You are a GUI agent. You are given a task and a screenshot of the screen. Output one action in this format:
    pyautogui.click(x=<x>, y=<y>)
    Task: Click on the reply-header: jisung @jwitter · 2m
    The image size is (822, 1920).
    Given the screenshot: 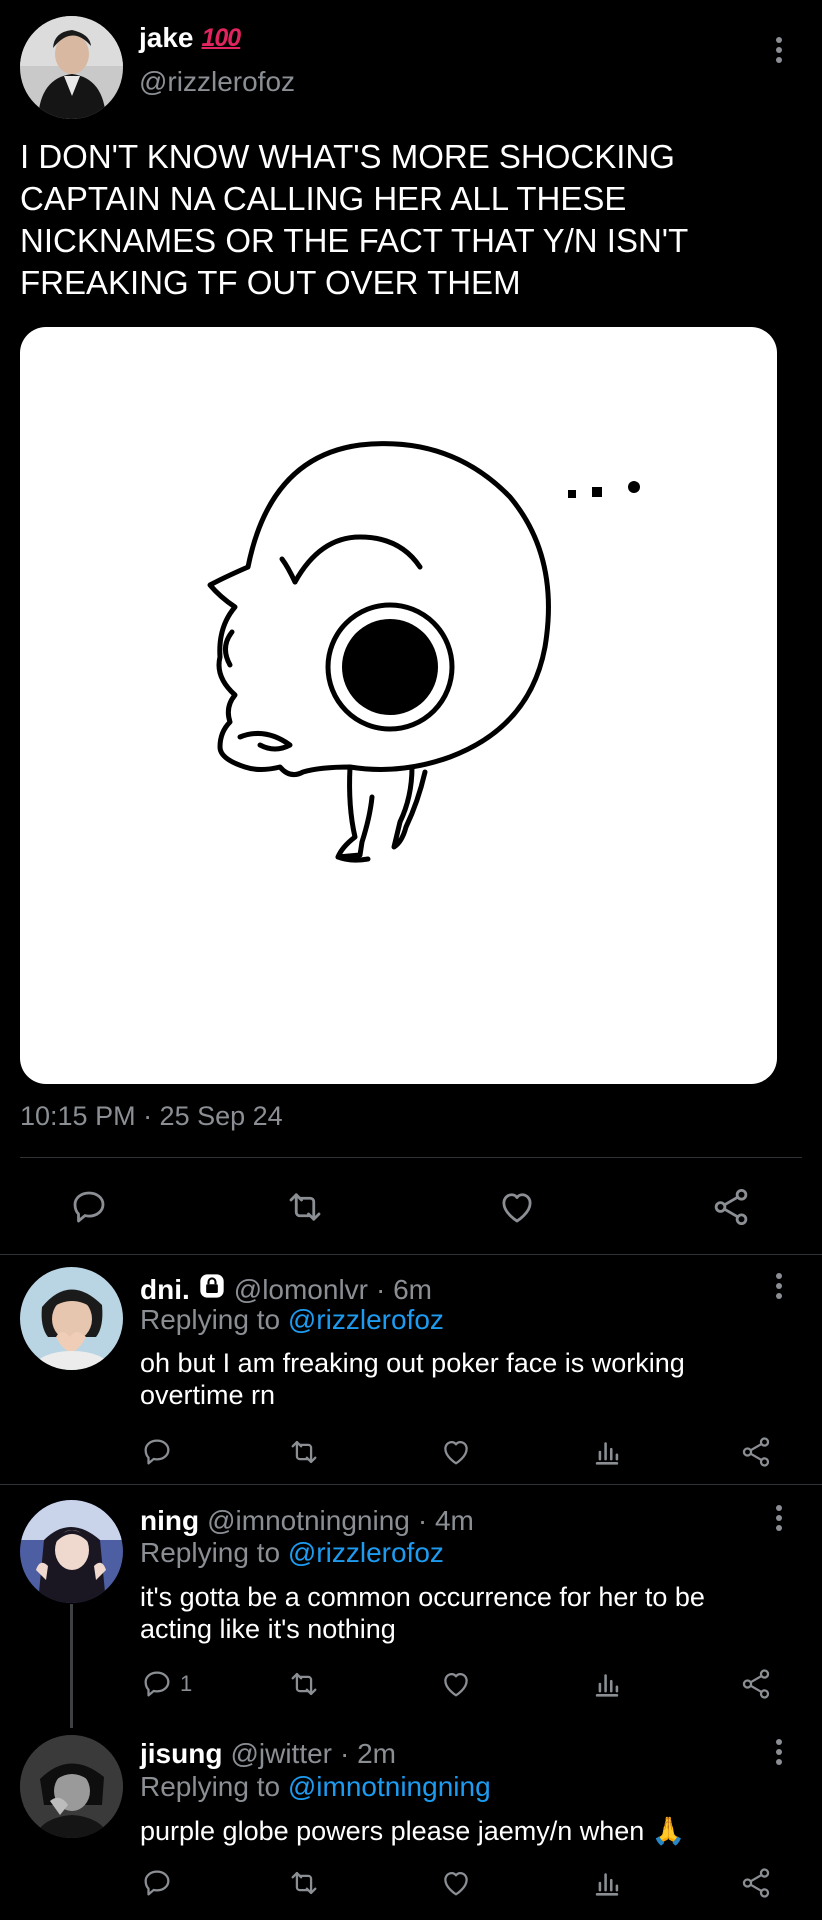 What is the action you would take?
    pyautogui.click(x=268, y=1754)
    